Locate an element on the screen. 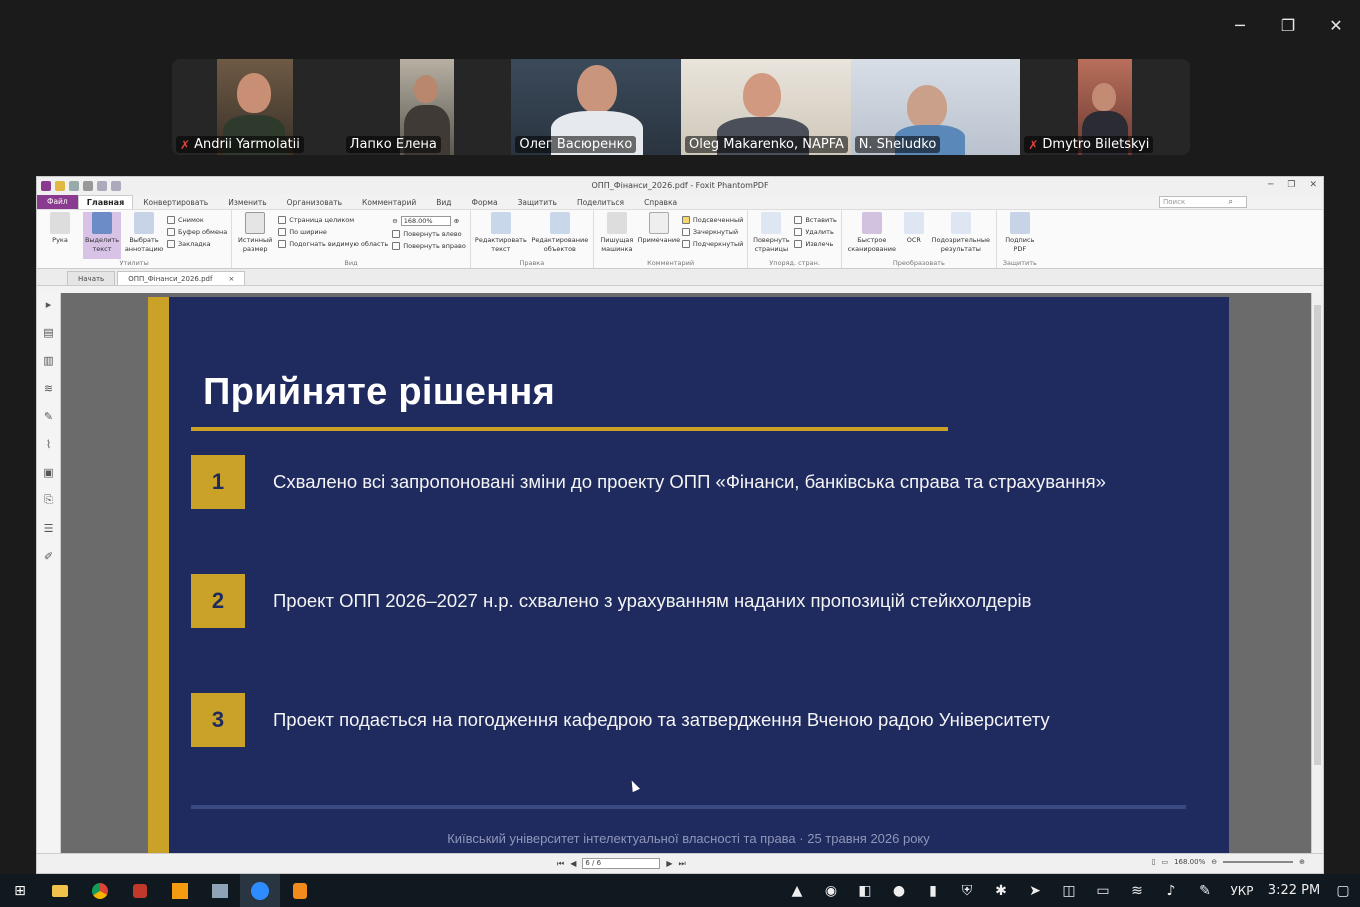 This screenshot has width=1360, height=907. layers-icon: ≋ is located at coordinates (49, 388).